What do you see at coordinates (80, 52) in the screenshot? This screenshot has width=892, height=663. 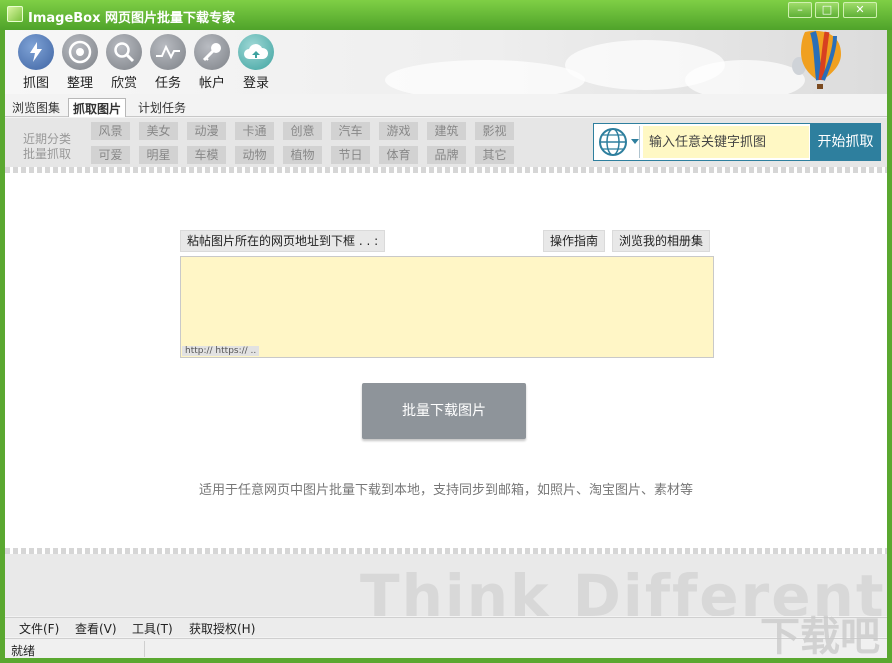 I see `eye-icon` at bounding box center [80, 52].